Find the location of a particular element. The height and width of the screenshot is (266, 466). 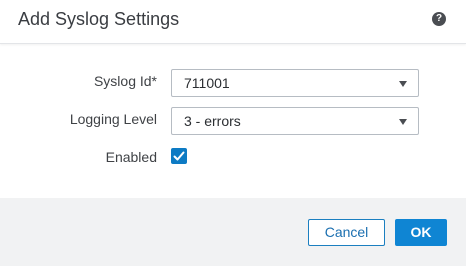

logging-level-label: Logging Level is located at coordinates (113, 119).